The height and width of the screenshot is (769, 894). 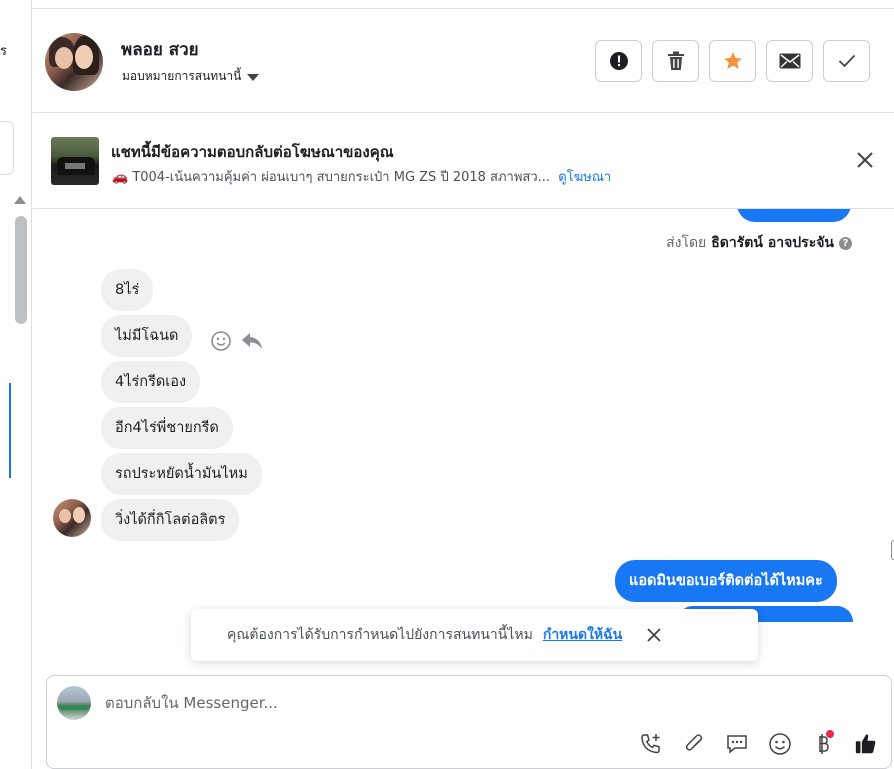 I want to click on mark-done-button, so click(x=846, y=61).